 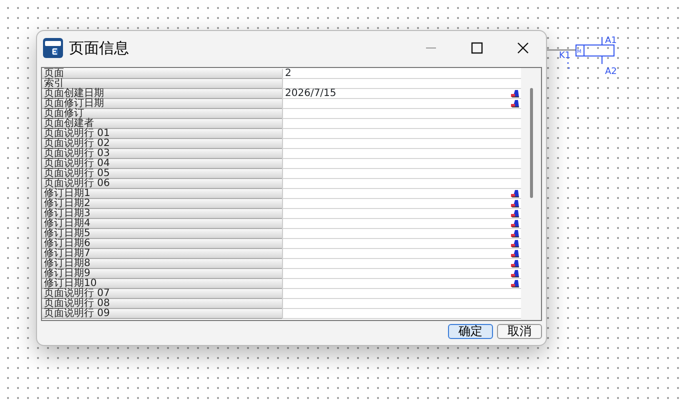 What do you see at coordinates (162, 234) in the screenshot?
I see `property-label: 修订日期5` at bounding box center [162, 234].